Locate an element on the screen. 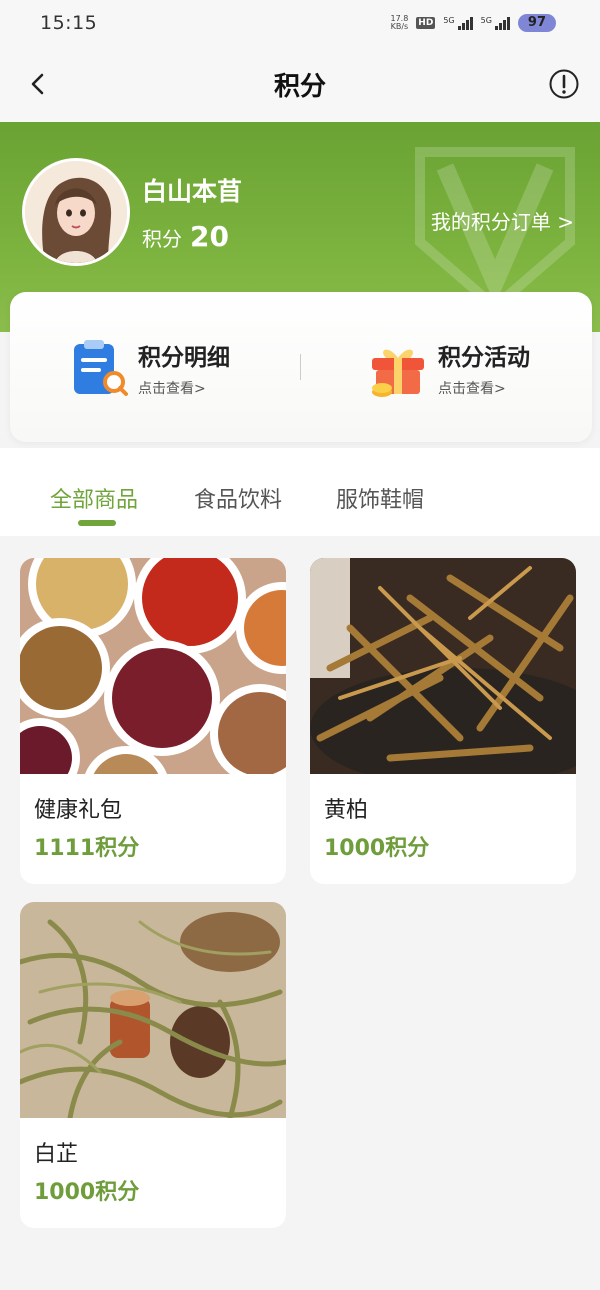 Image resolution: width=600 pixels, height=1290 pixels. points-summary: 积分 20 is located at coordinates (185, 236).